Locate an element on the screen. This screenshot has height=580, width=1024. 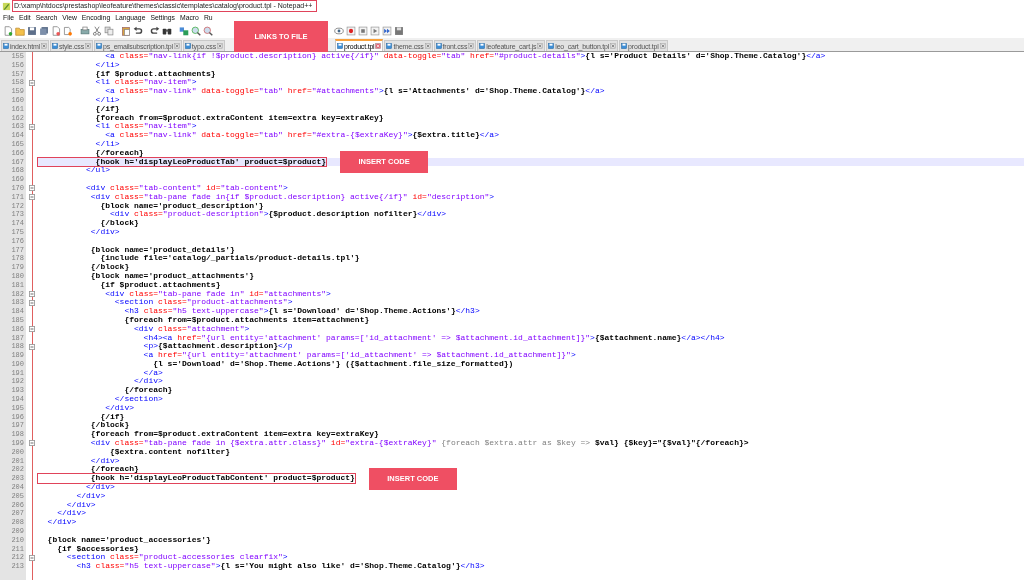
code-line: <div class="tab-pane fade in {$extra.attr.class}" id="extra-{$extraKey}" {foreach $extra.attr as $key => $val} {$key}="{$val}"{/foreach}> is located at coordinates (419, 443).